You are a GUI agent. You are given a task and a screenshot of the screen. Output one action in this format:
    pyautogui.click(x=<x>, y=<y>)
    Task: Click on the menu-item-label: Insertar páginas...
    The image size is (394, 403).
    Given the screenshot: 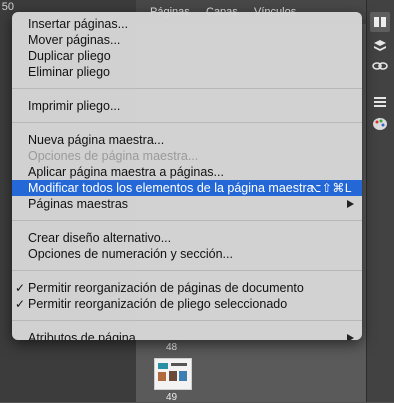 What is the action you would take?
    pyautogui.click(x=78, y=24)
    